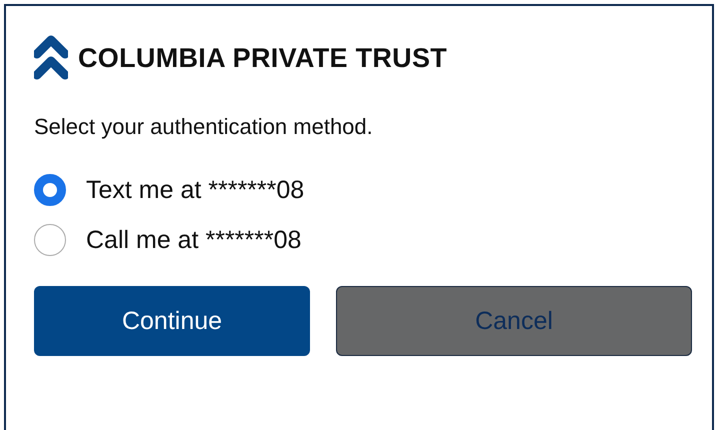  What do you see at coordinates (168, 240) in the screenshot?
I see `radio-option: Call me at *******08` at bounding box center [168, 240].